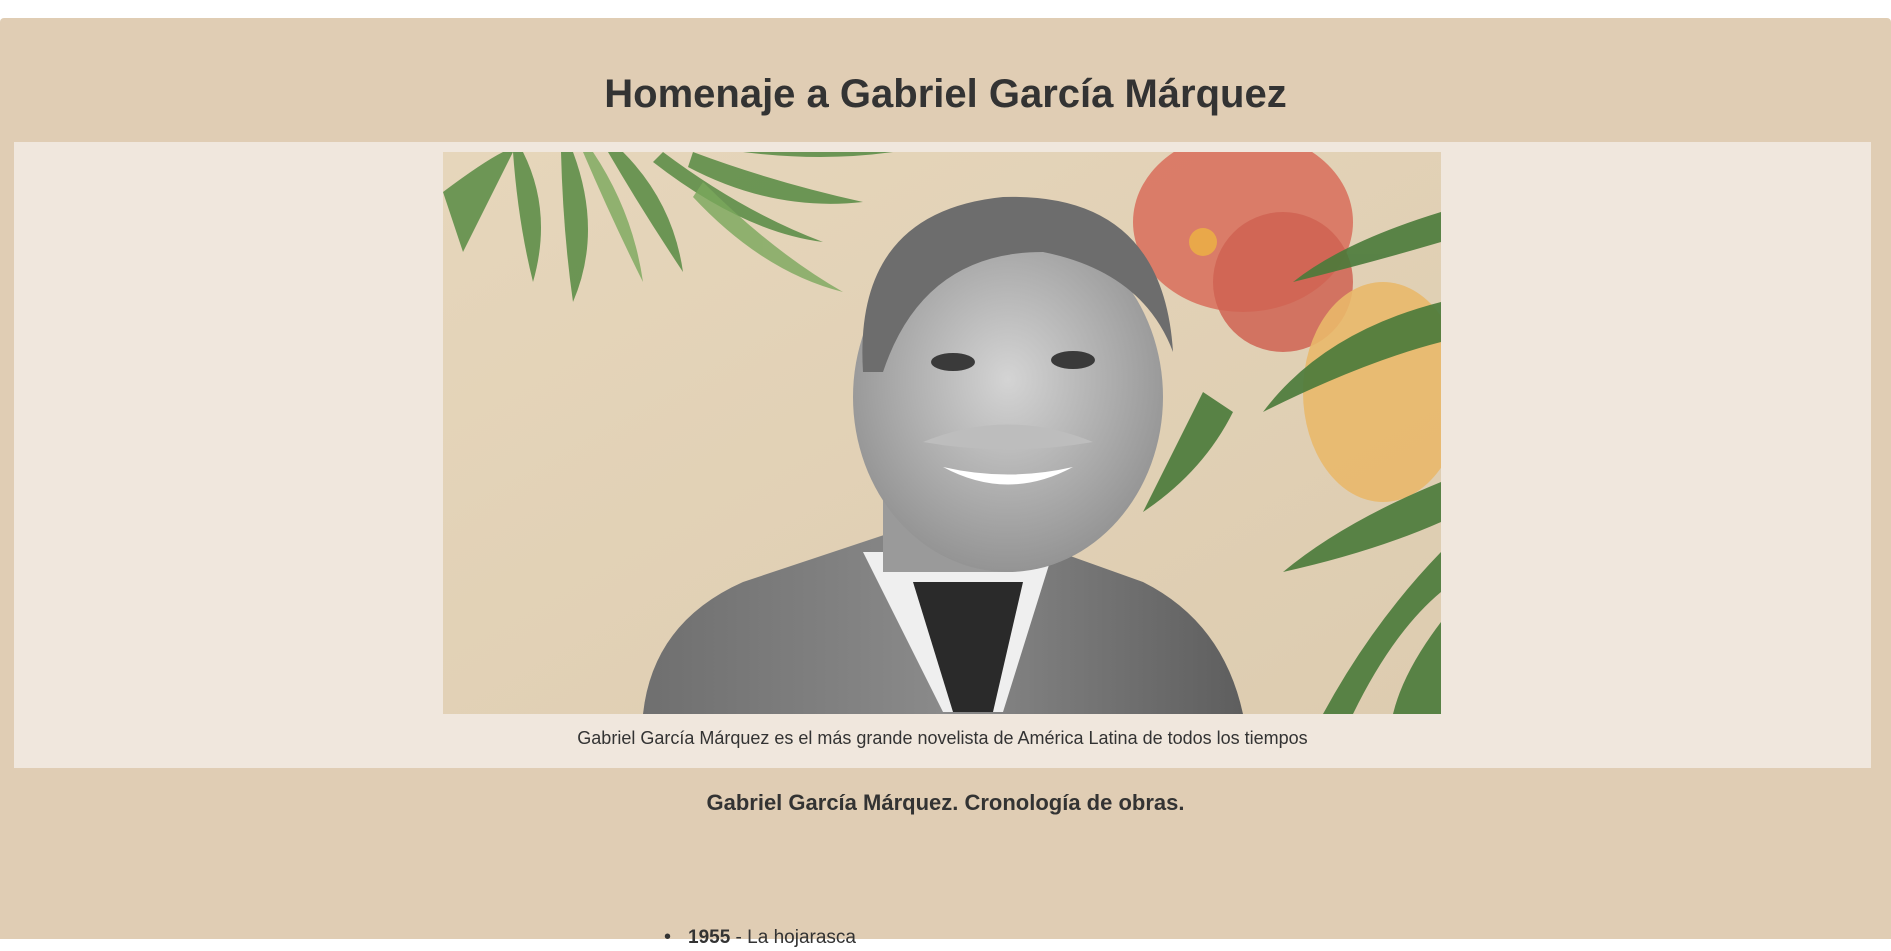 This screenshot has height=951, width=1891. Describe the element at coordinates (945, 94) in the screenshot. I see `page-title: Homenaje a Gabriel García Márquez` at that location.